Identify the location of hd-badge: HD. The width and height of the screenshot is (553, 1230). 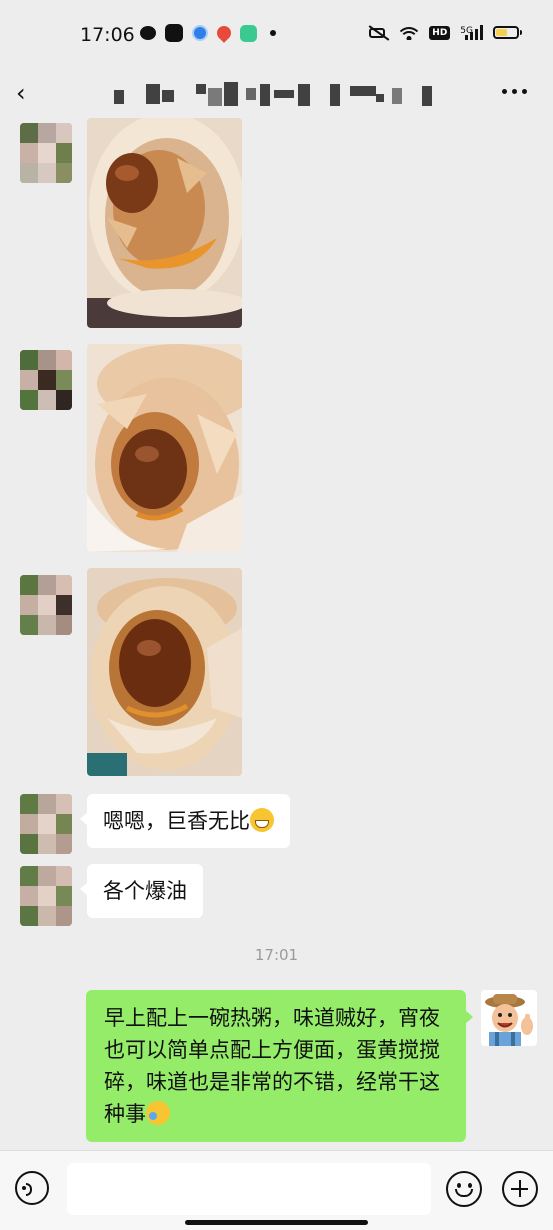
(440, 32).